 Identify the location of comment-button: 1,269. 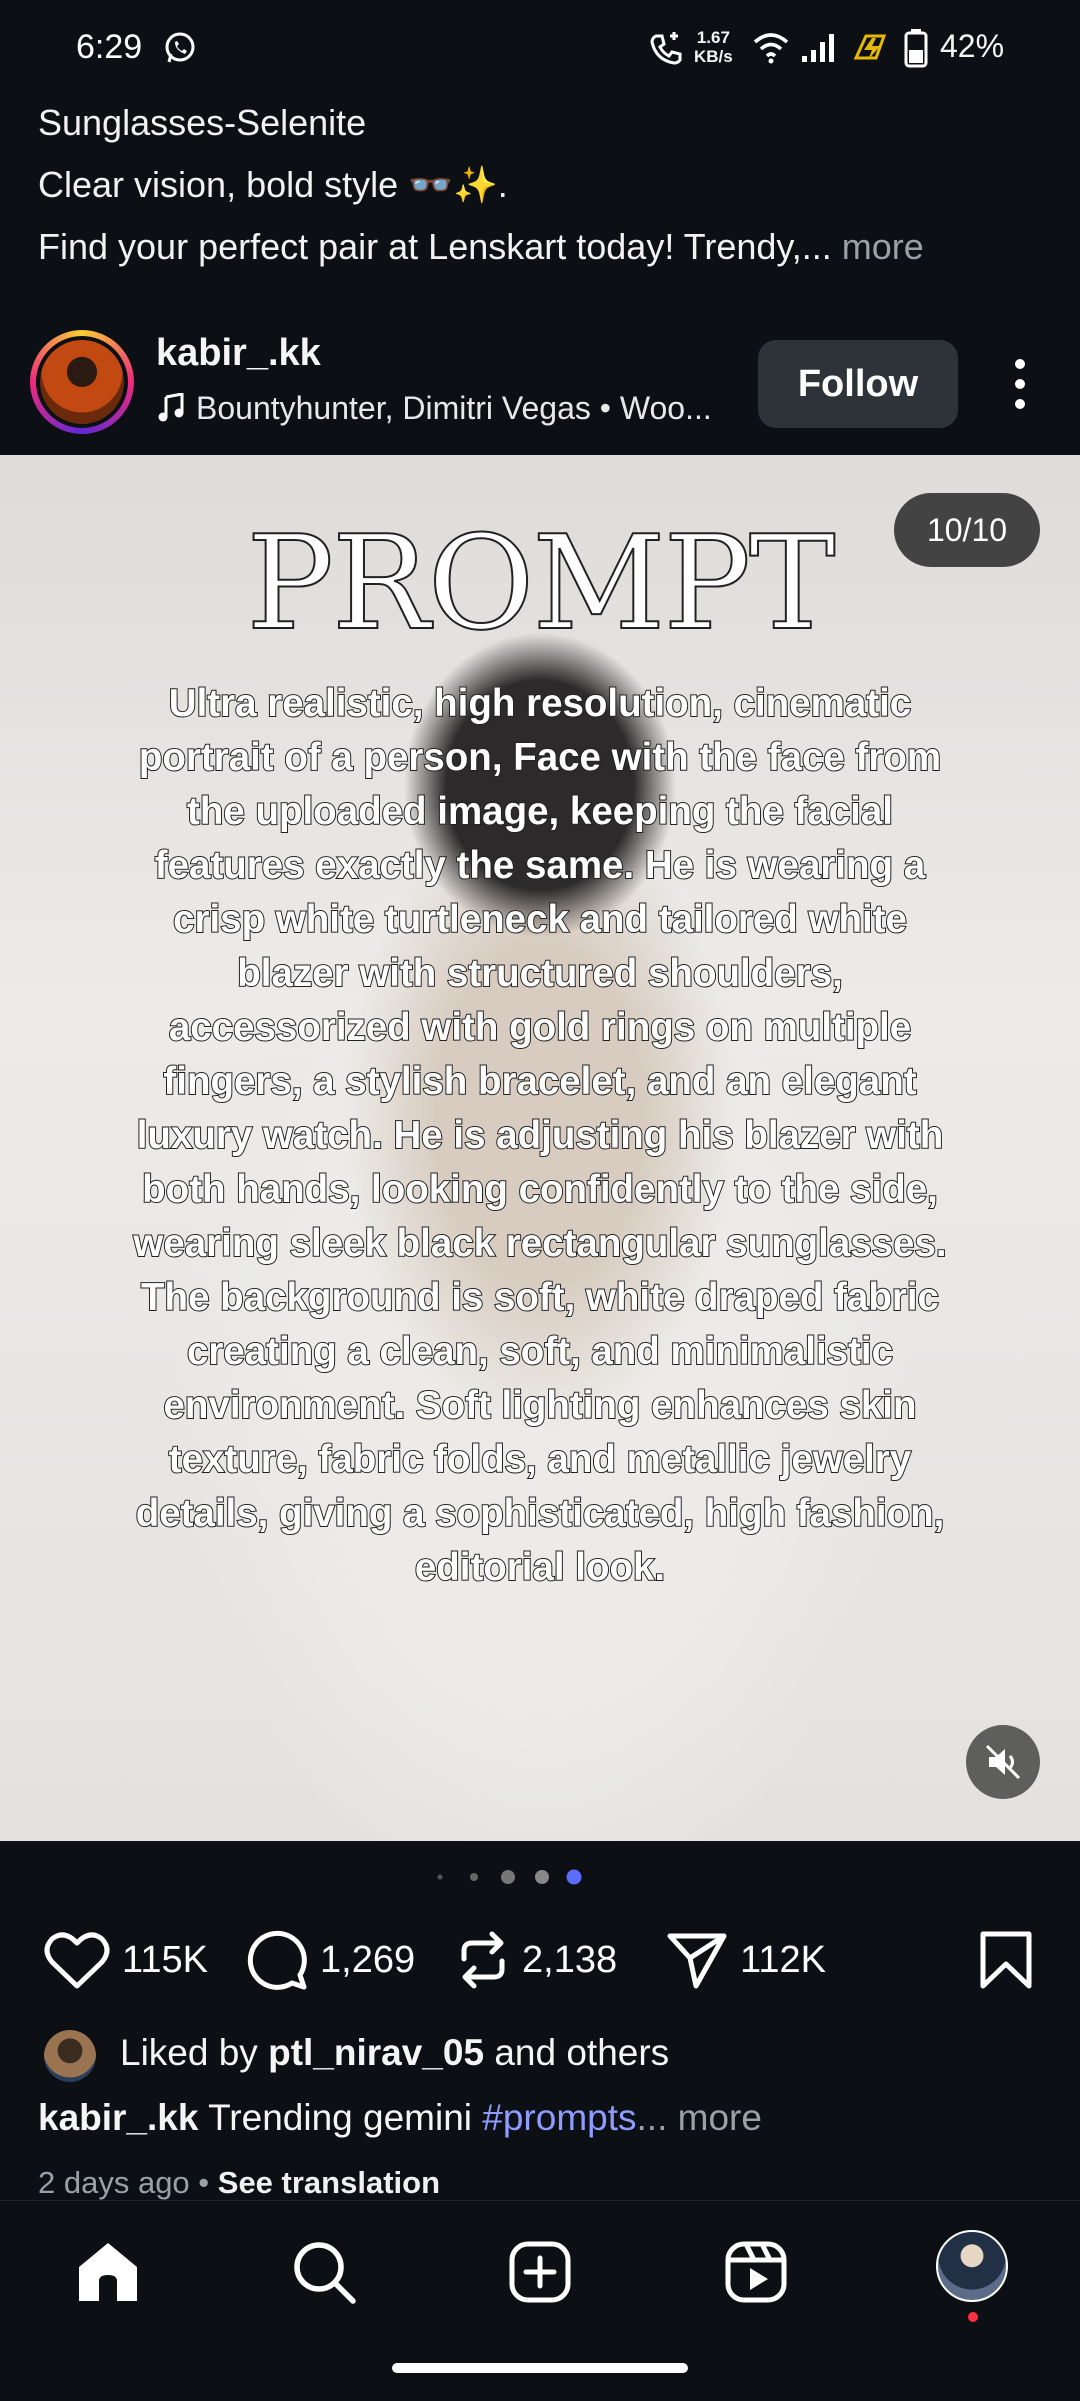
(330, 1960).